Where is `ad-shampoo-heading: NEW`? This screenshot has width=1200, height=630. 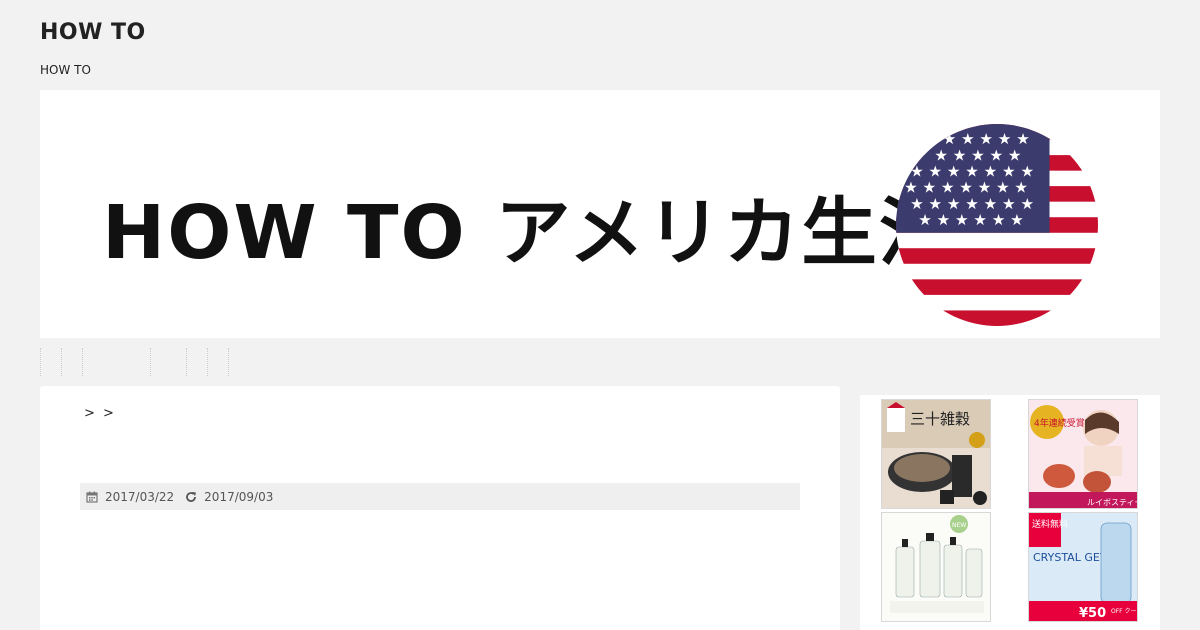 ad-shampoo-heading: NEW is located at coordinates (959, 525).